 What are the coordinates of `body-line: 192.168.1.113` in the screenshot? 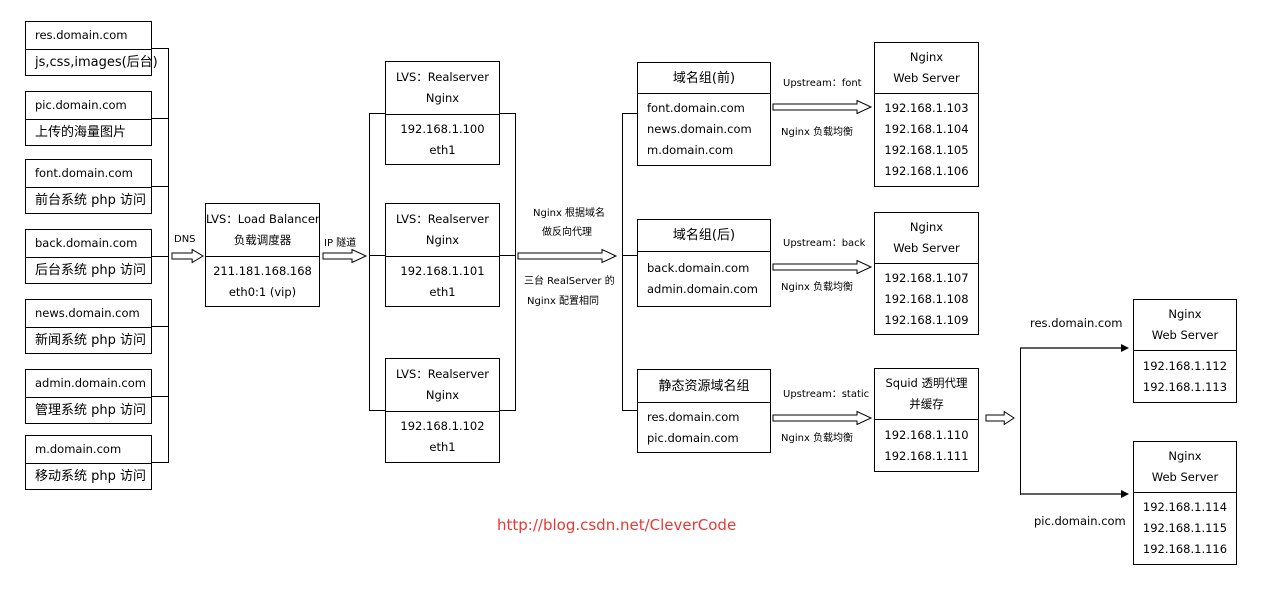 It's located at (1185, 386).